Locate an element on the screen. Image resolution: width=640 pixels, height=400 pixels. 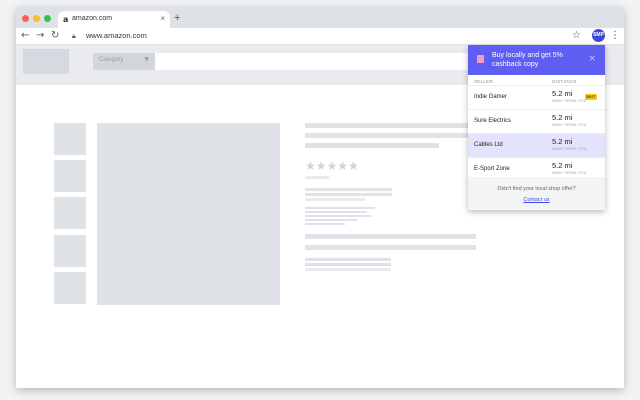
contact-us-link: Contact us is located at coordinates (536, 200).